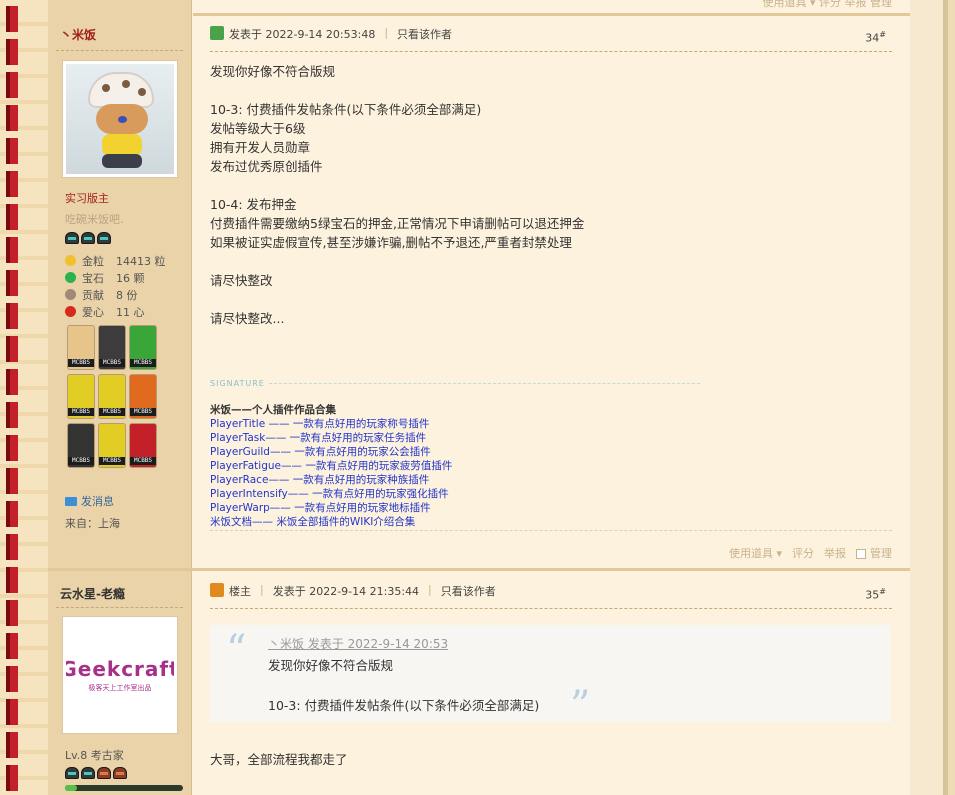 This screenshot has height=795, width=955. Describe the element at coordinates (71, 501) in the screenshot. I see `mail-icon` at that location.